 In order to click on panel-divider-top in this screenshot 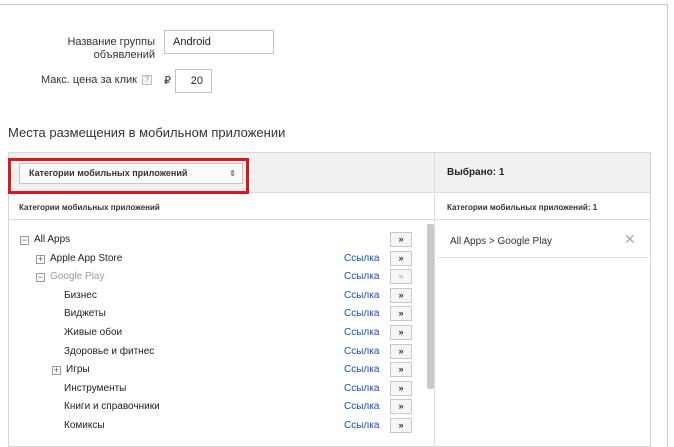, I will do `click(434, 173)`.